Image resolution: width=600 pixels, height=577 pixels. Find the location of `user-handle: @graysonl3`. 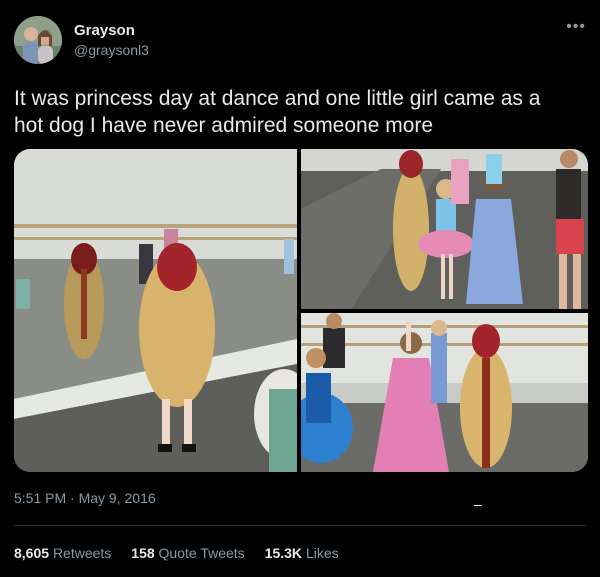

user-handle: @graysonl3 is located at coordinates (111, 50).